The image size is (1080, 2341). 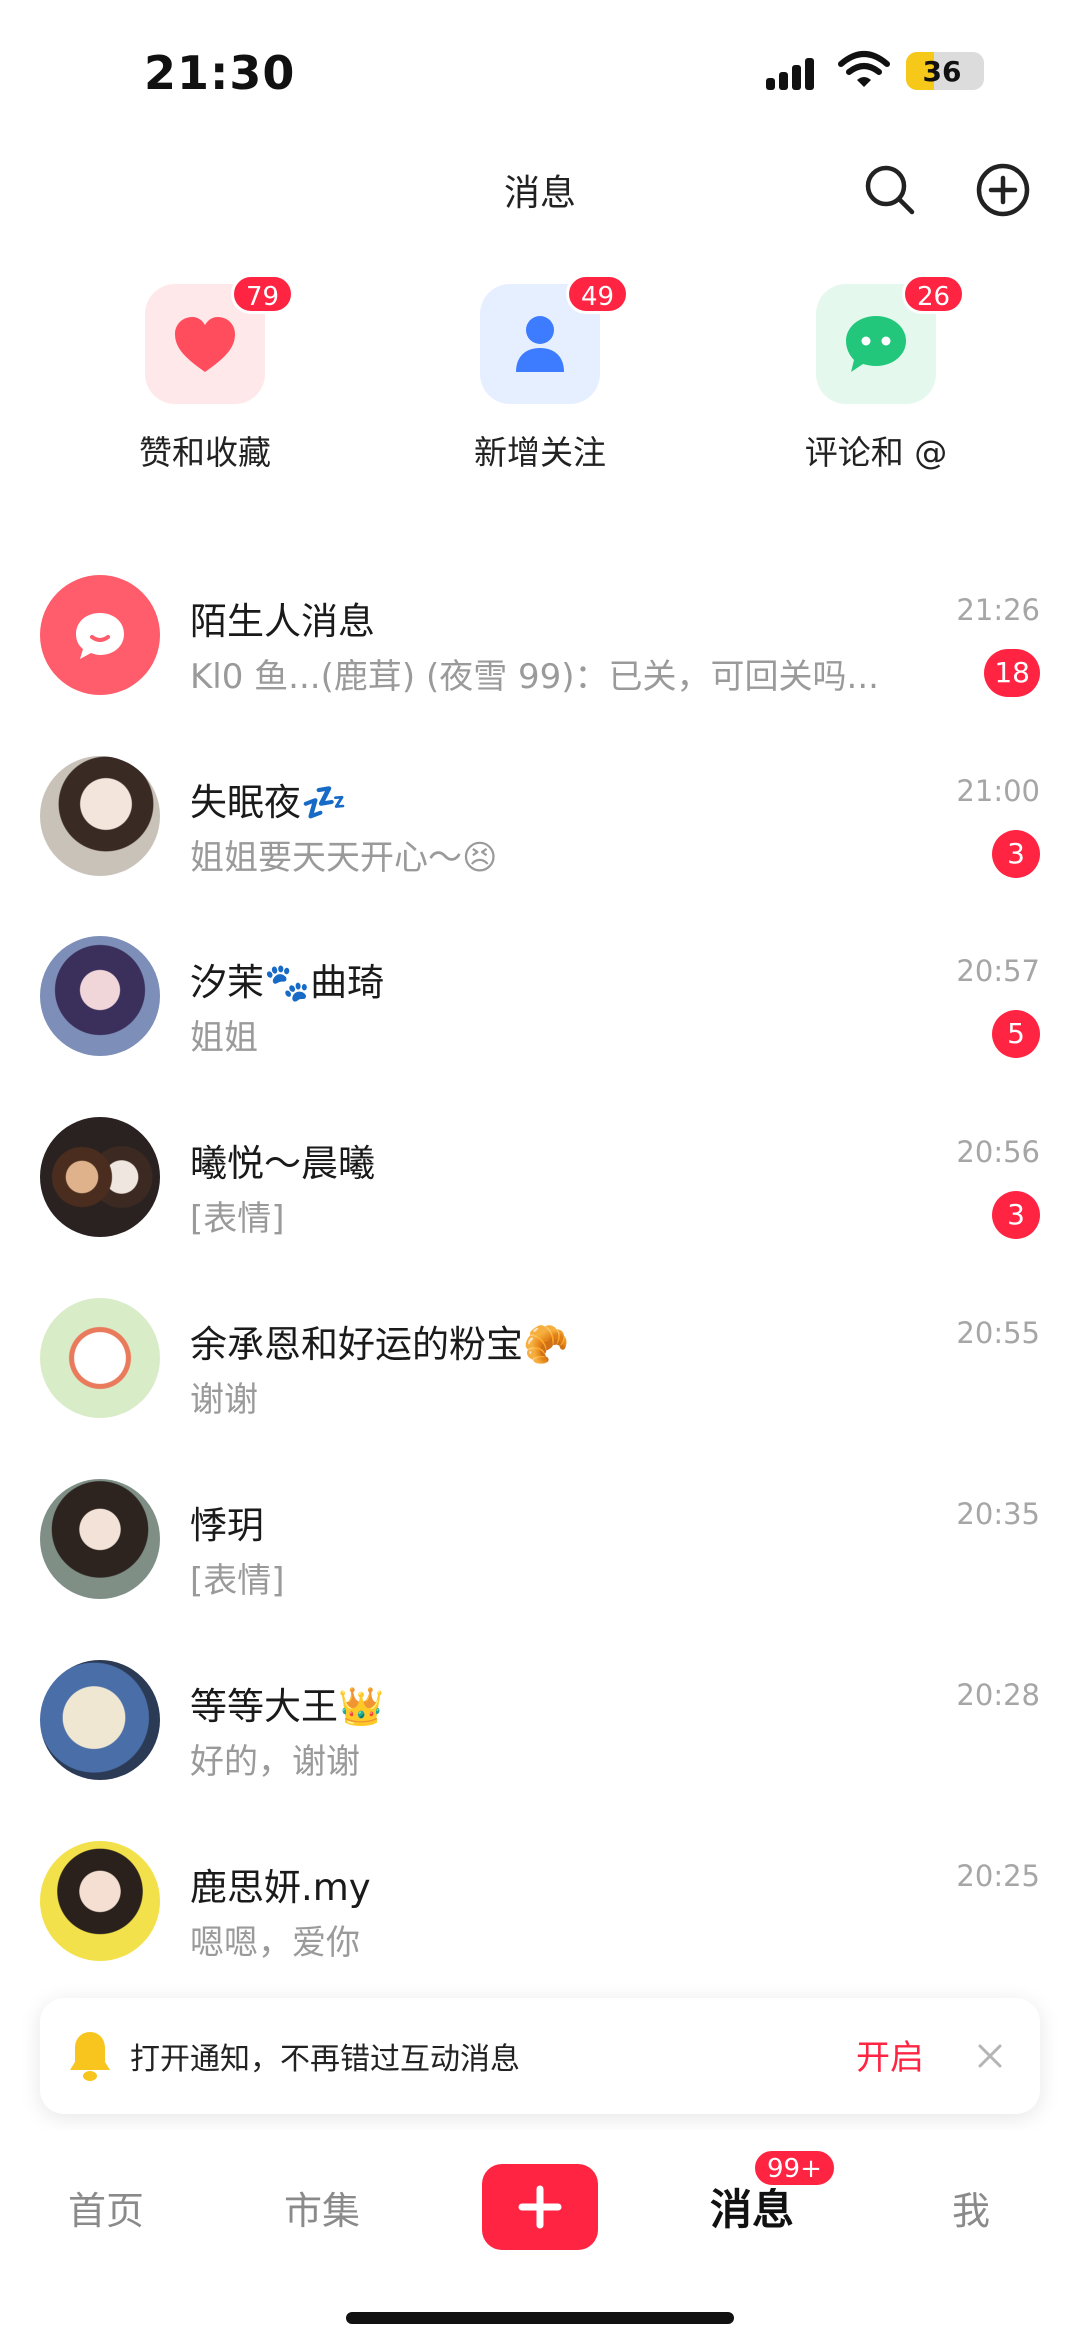 I want to click on chat-time: 20:55, so click(x=998, y=1333).